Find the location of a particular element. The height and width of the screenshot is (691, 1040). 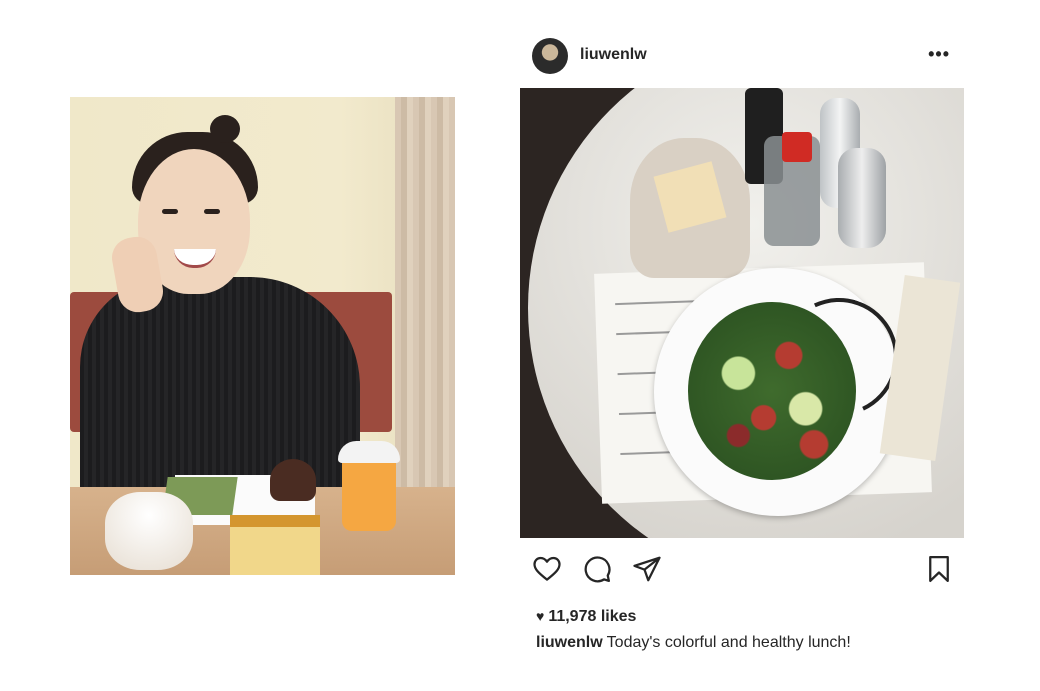

share-icon is located at coordinates (647, 569).